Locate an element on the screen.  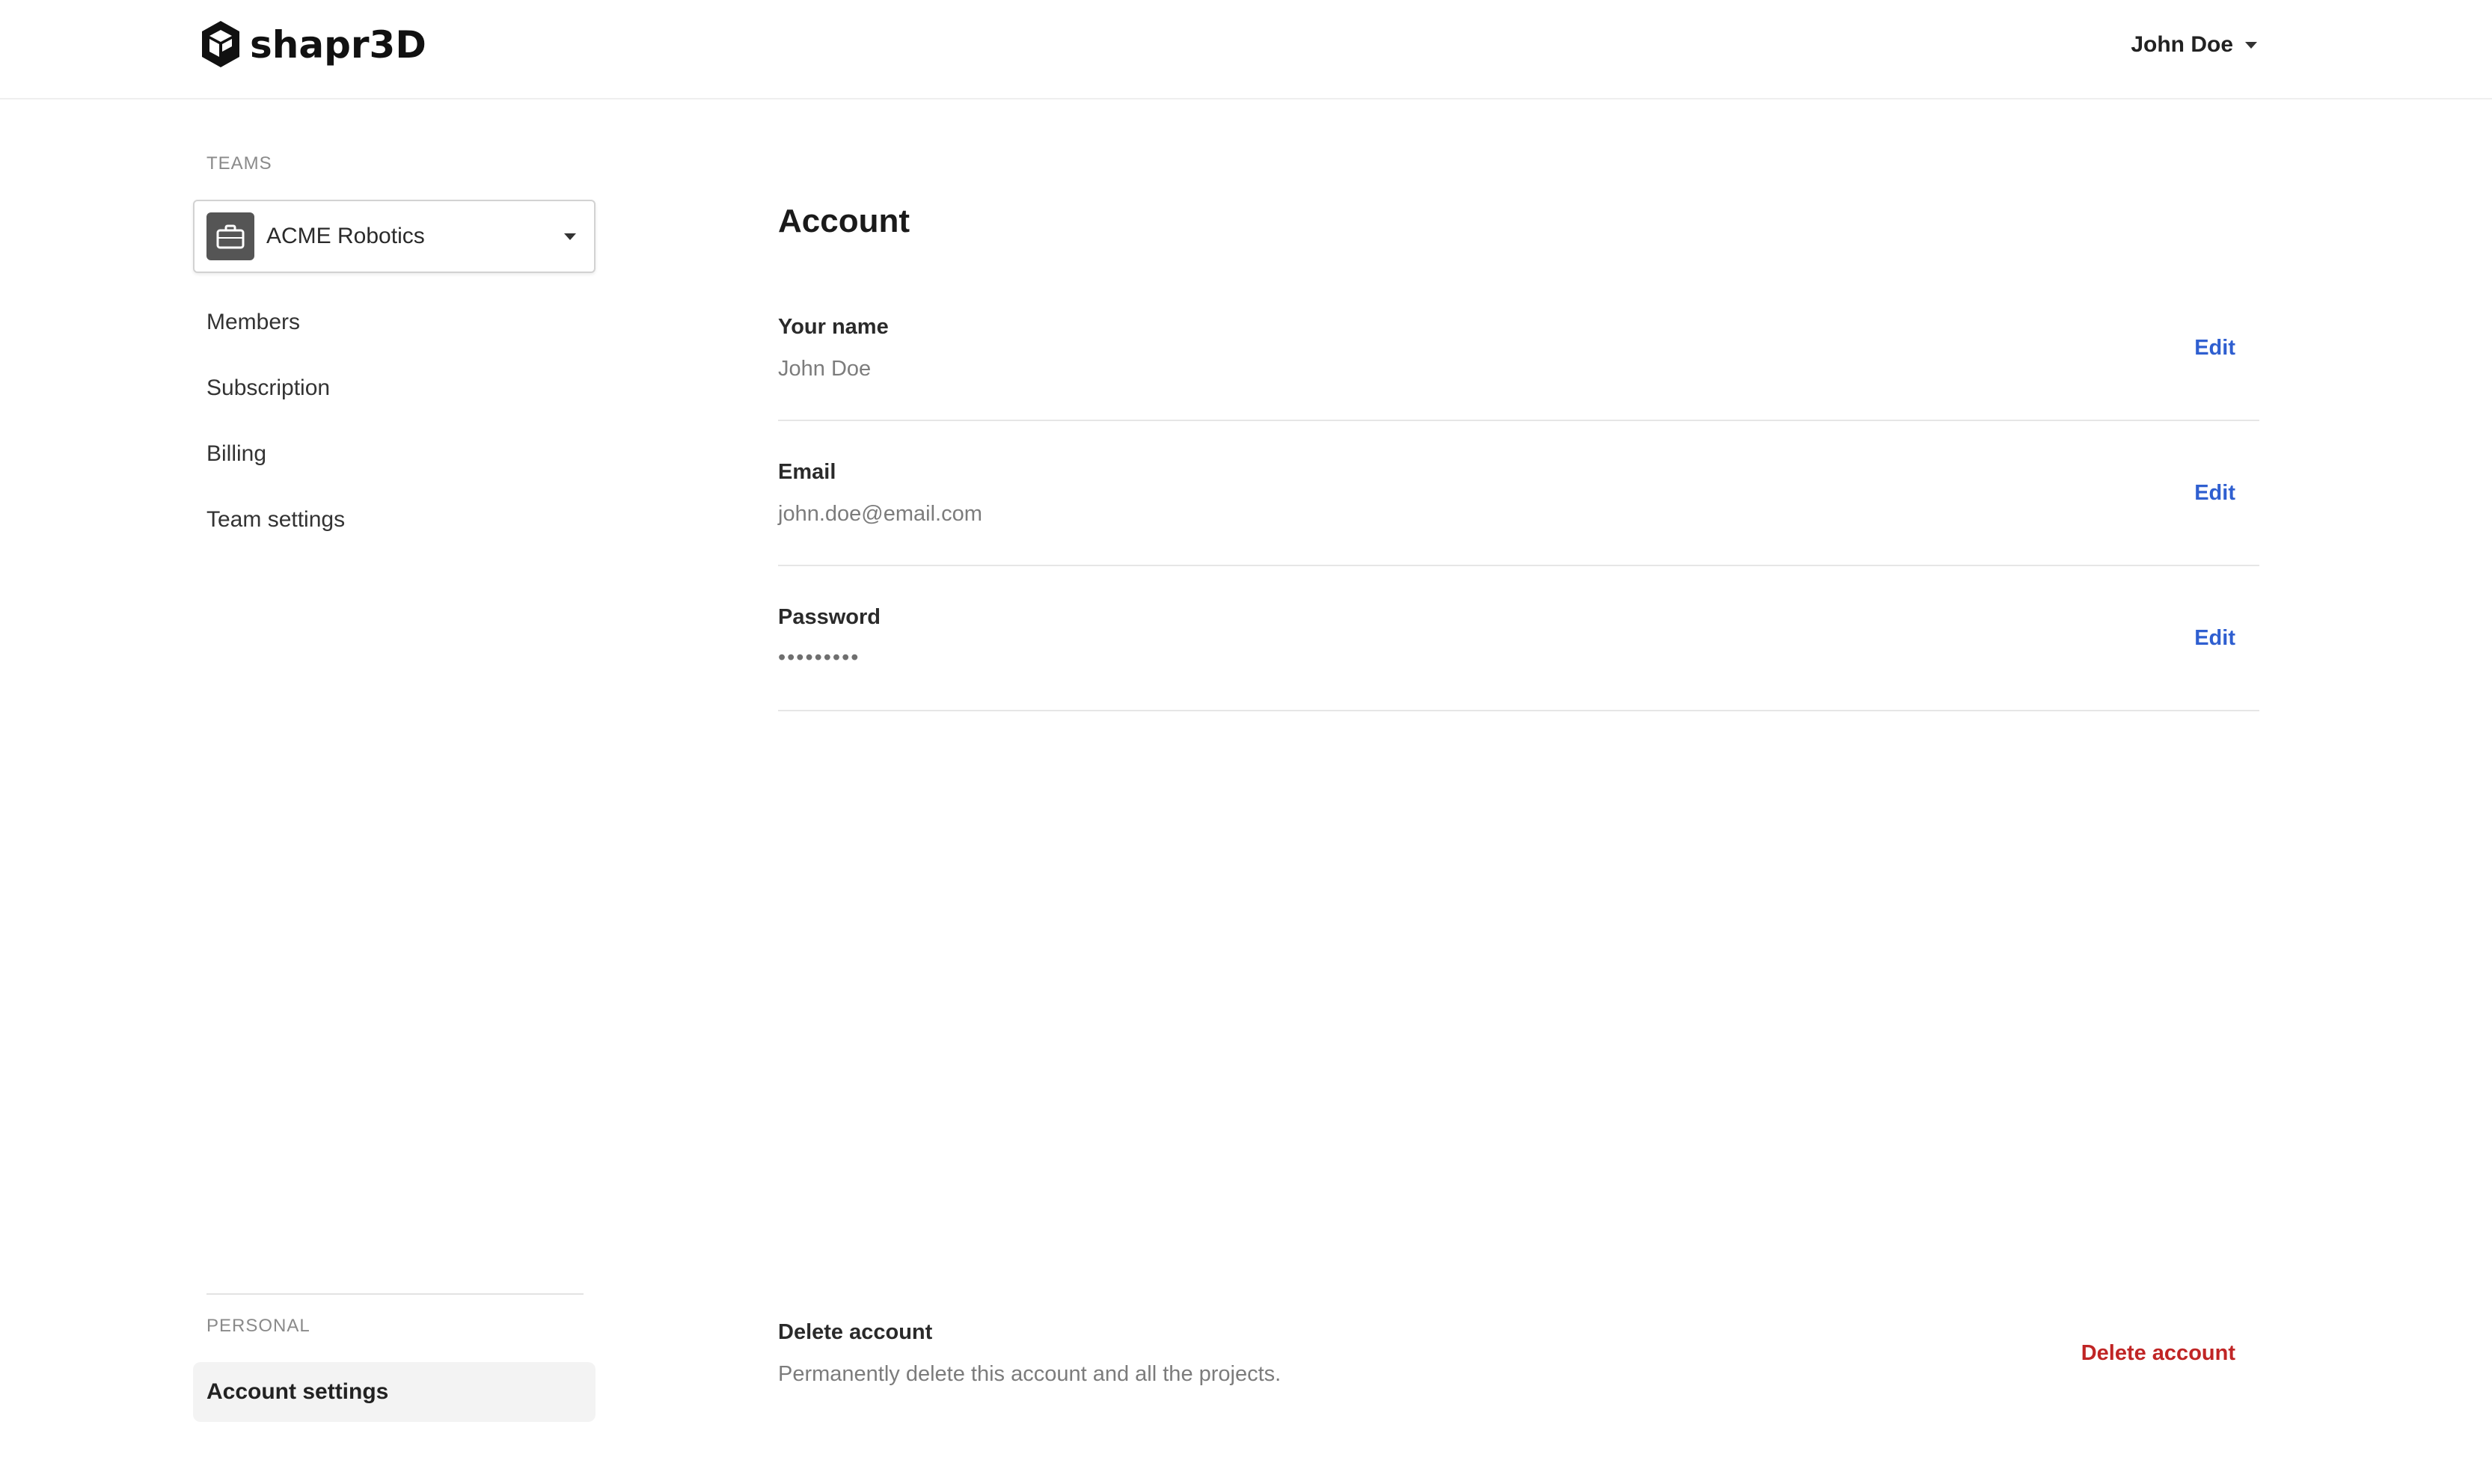
briefcase-icon is located at coordinates (230, 236).